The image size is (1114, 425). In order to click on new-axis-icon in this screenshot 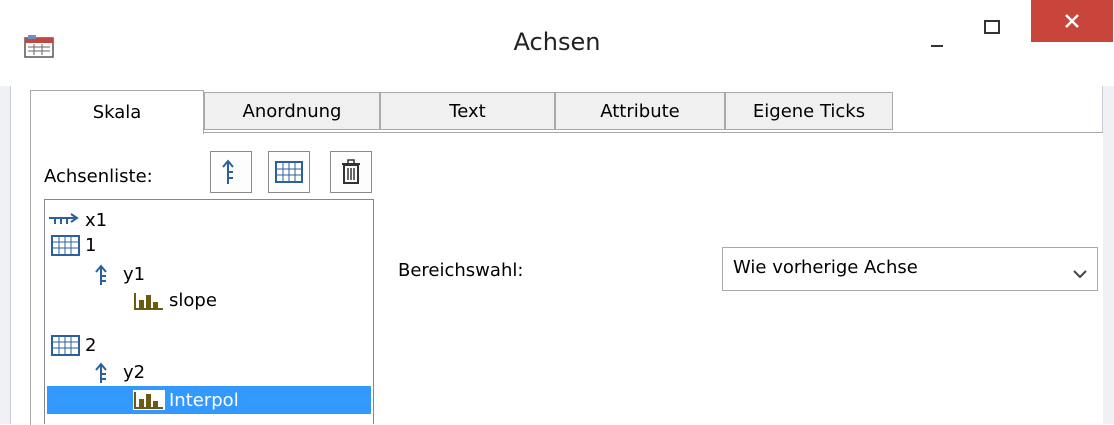, I will do `click(228, 171)`.